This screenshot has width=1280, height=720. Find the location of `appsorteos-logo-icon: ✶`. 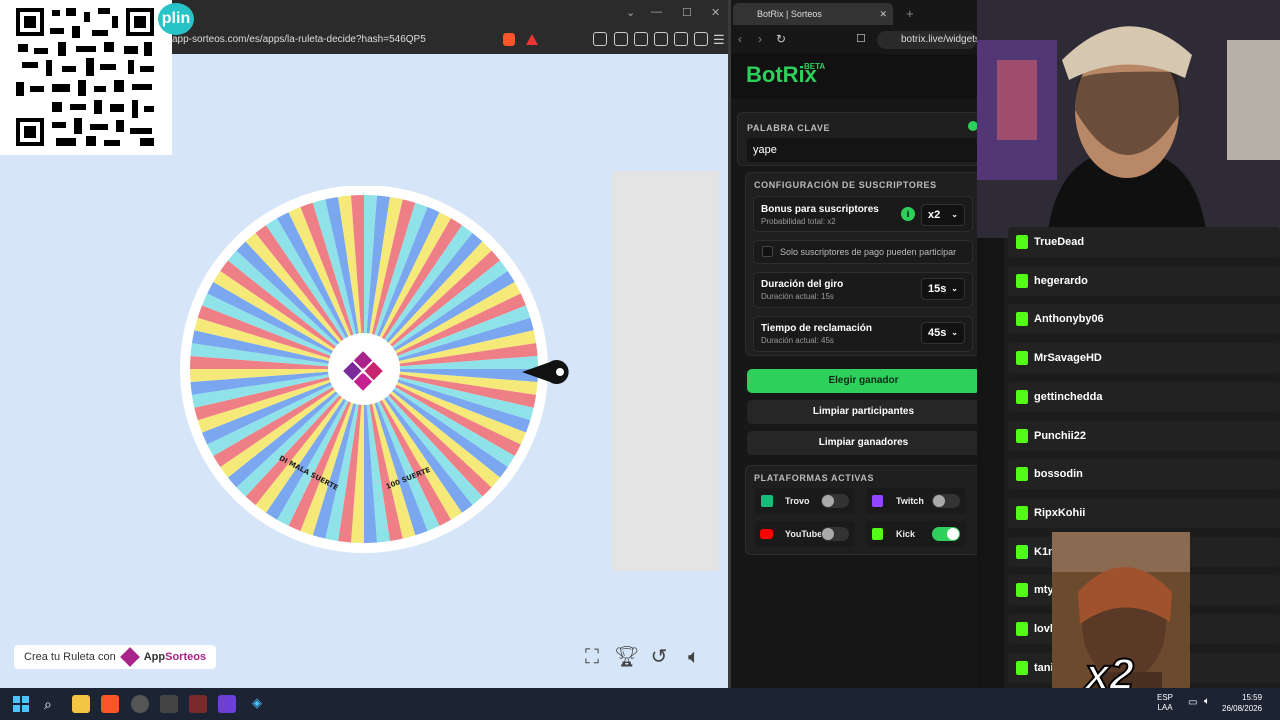

appsorteos-logo-icon: ✶ is located at coordinates (363, 371).